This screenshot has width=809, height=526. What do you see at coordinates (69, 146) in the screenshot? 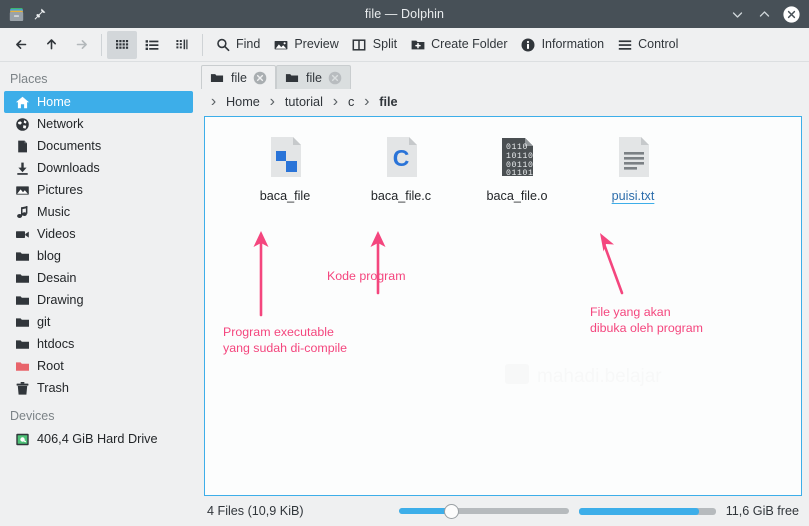
I see `sidebar-item-label: Documents` at bounding box center [69, 146].